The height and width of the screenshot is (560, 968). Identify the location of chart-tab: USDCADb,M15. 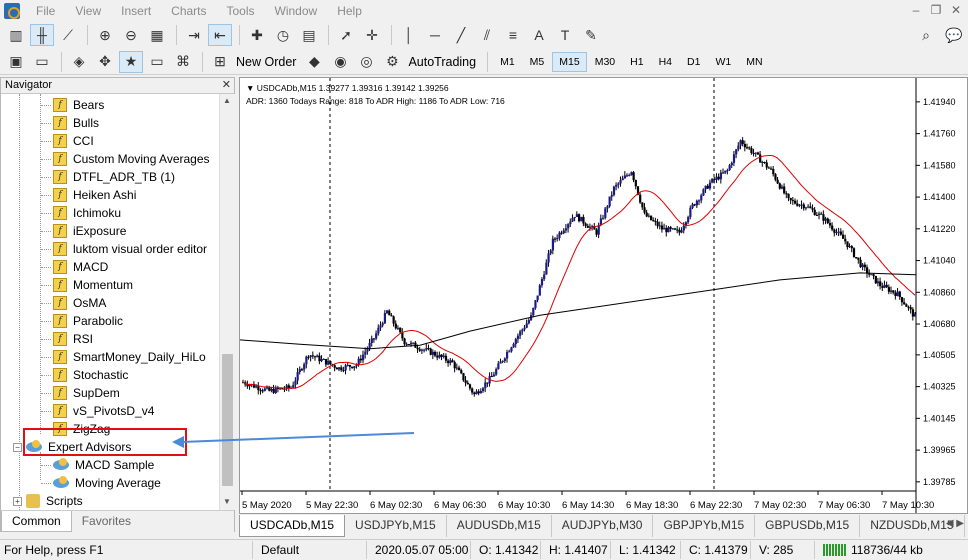
(292, 526).